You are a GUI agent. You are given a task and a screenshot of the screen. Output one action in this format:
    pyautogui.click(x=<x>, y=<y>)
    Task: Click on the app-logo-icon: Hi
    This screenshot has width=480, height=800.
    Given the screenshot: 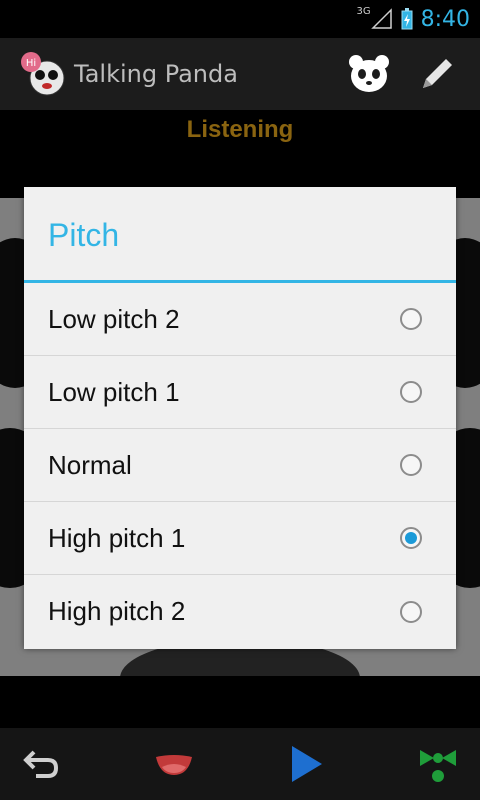 What is the action you would take?
    pyautogui.click(x=43, y=74)
    